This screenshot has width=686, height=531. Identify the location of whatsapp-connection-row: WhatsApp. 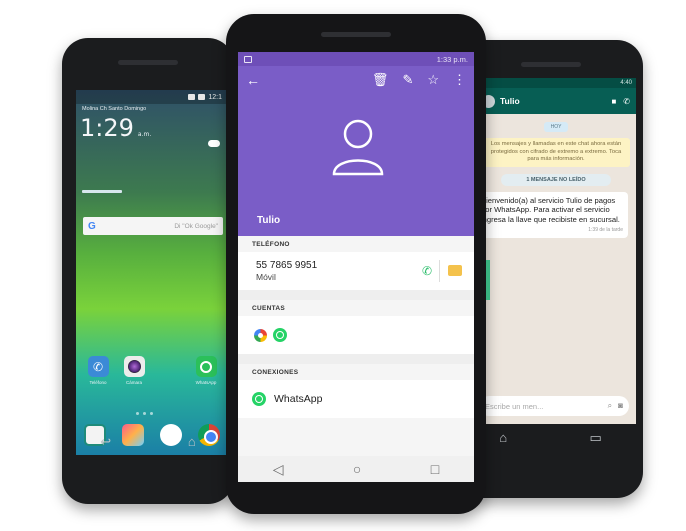
(356, 399).